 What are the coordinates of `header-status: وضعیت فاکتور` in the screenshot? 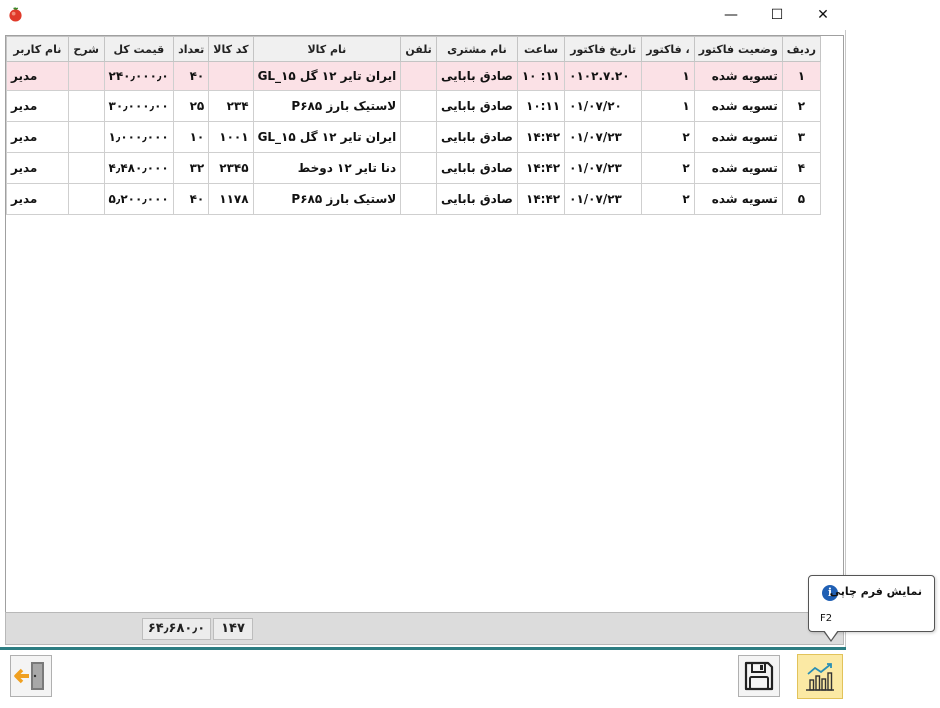 It's located at (738, 49).